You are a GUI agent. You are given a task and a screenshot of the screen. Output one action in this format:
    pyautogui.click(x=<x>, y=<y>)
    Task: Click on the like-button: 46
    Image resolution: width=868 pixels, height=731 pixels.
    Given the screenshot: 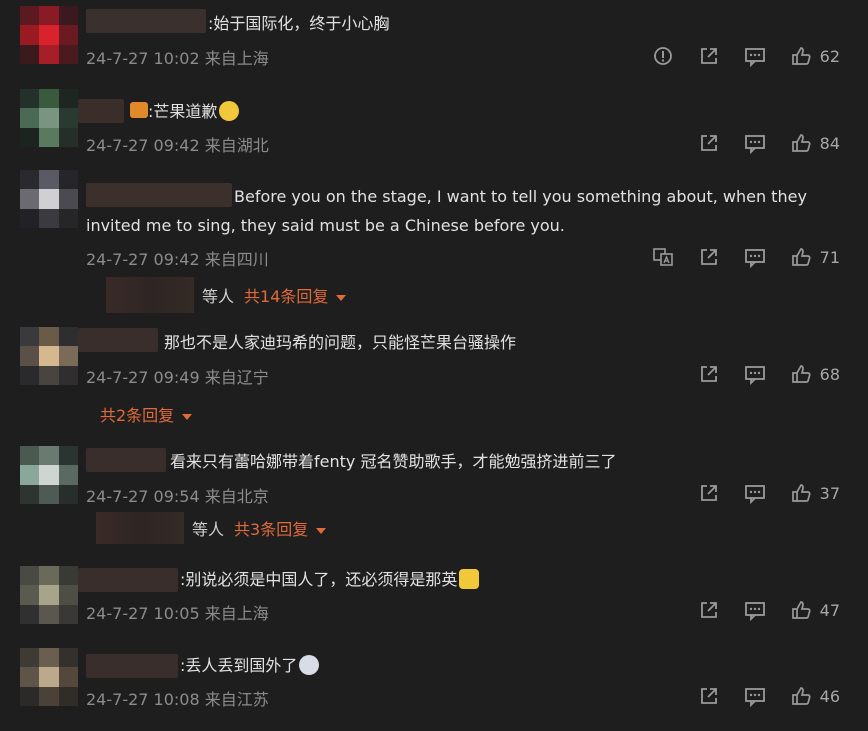 What is the action you would take?
    pyautogui.click(x=815, y=696)
    